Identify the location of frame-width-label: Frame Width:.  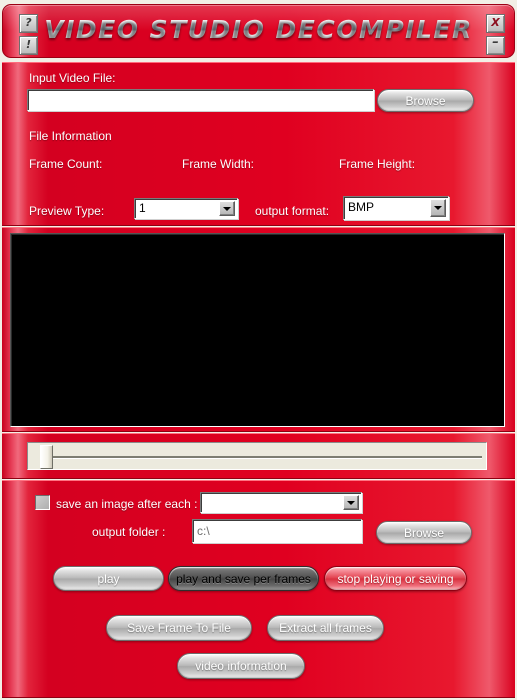
(218, 164).